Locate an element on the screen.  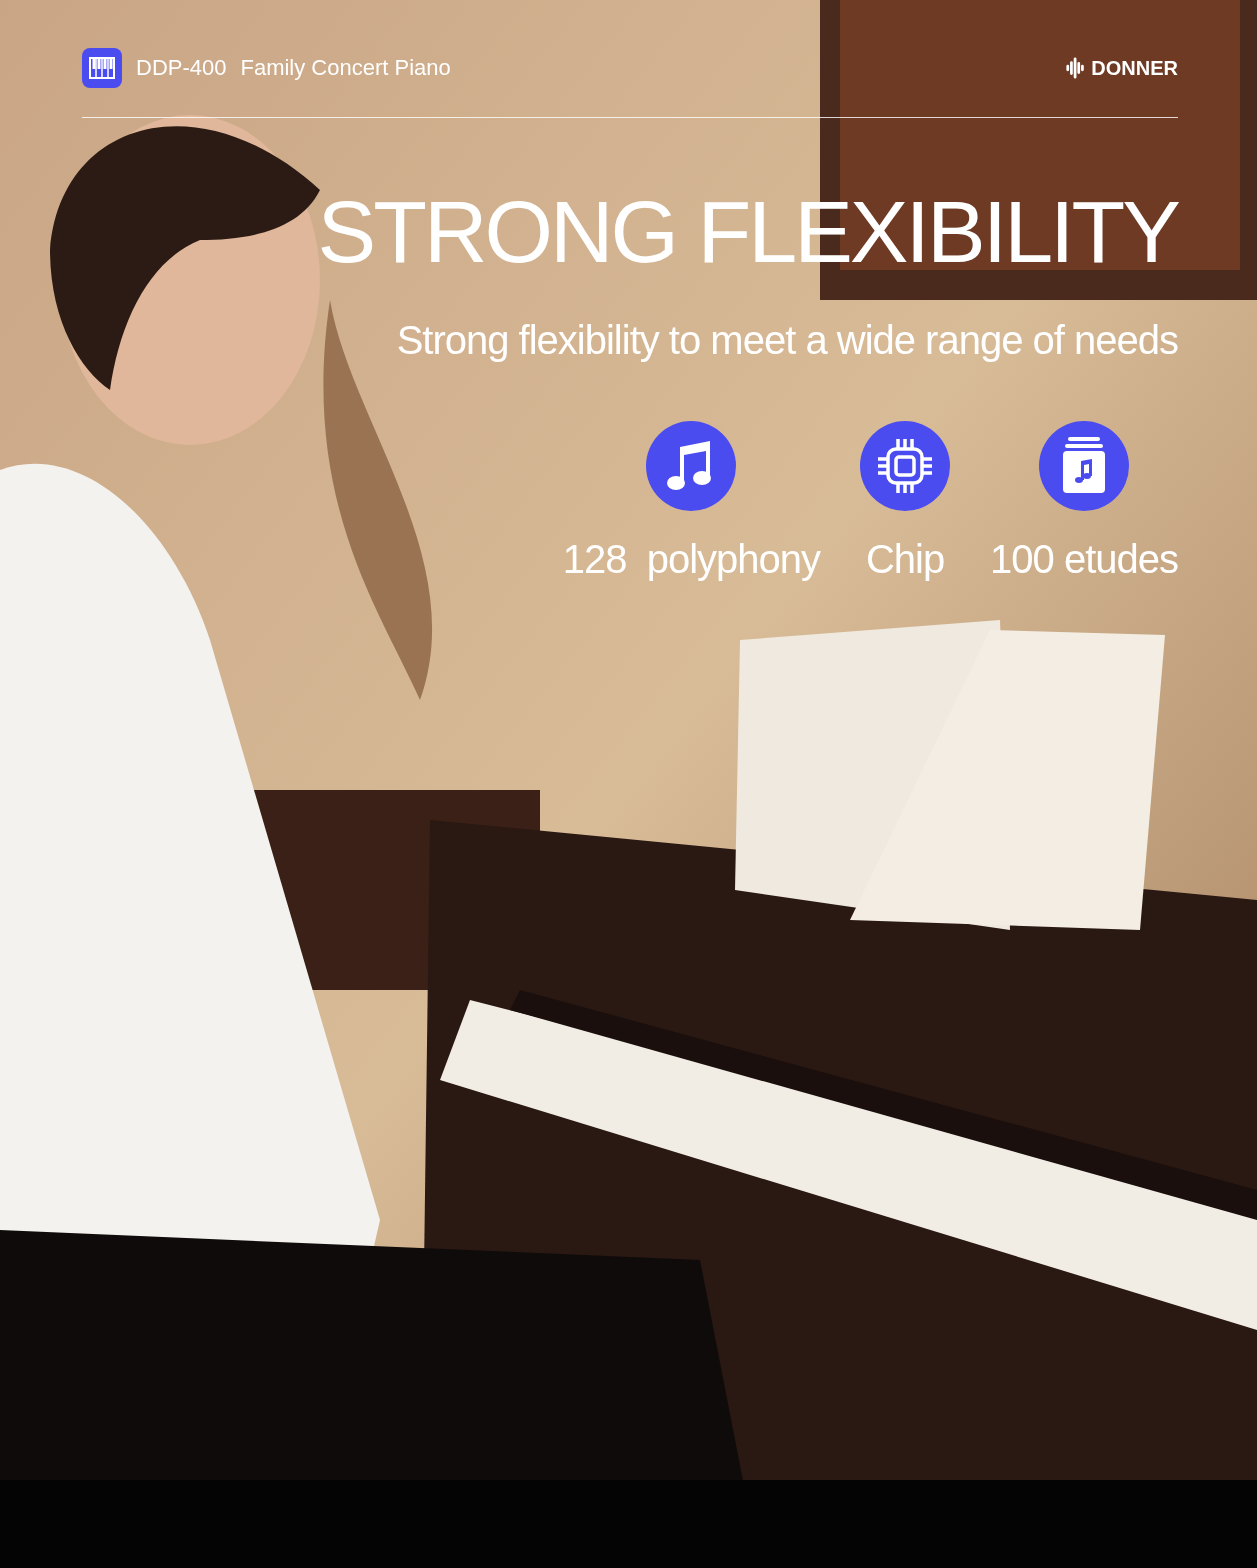
product-name: Family Concert Piano is located at coordinates (345, 68).